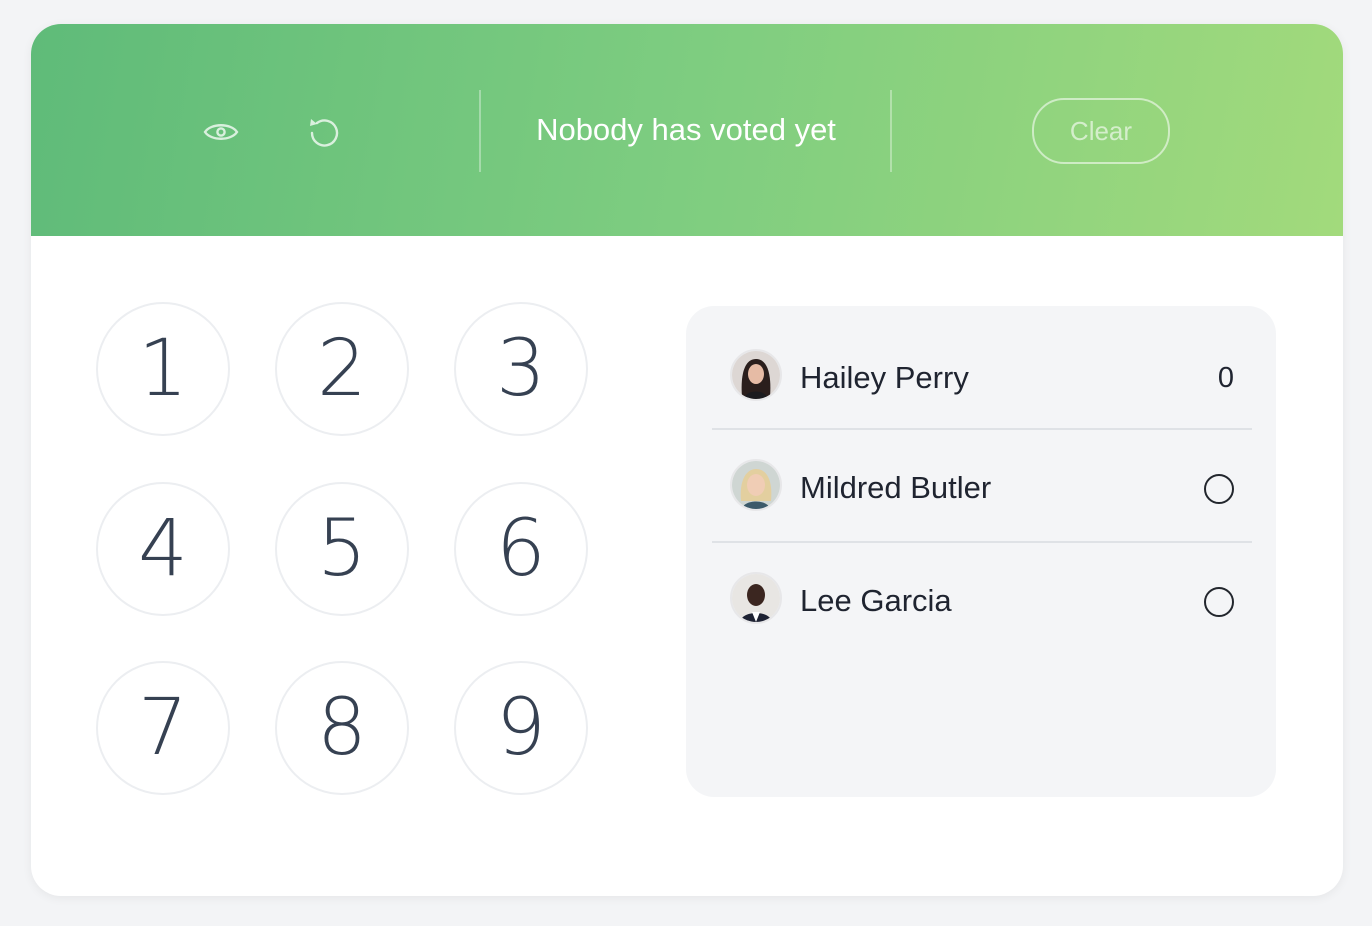  Describe the element at coordinates (982, 599) in the screenshot. I see `voter-row: Lee Garcia` at that location.